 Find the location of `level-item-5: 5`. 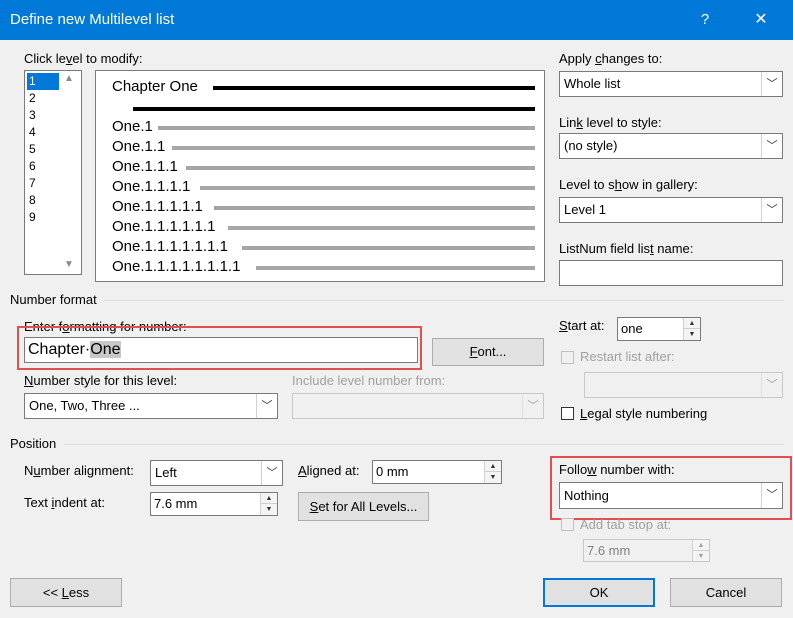

level-item-5: 5 is located at coordinates (43, 149).